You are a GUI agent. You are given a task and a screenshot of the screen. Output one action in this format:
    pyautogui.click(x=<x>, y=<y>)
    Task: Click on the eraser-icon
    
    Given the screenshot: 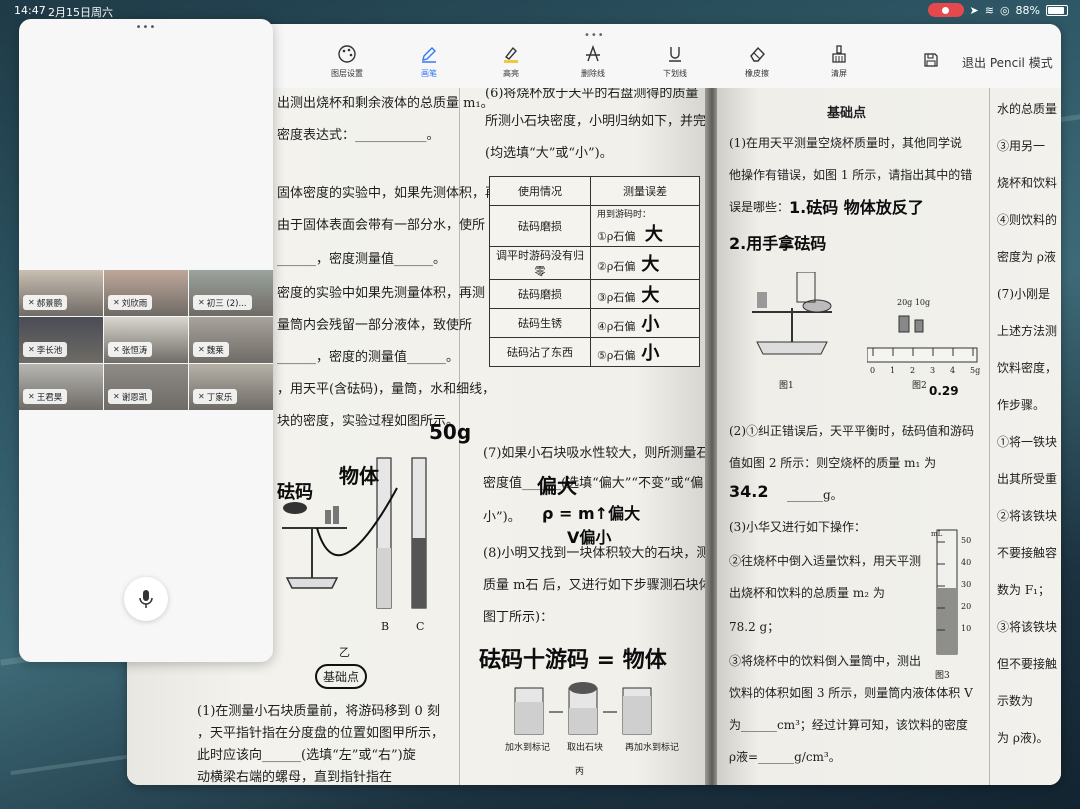 What is the action you would take?
    pyautogui.click(x=757, y=54)
    